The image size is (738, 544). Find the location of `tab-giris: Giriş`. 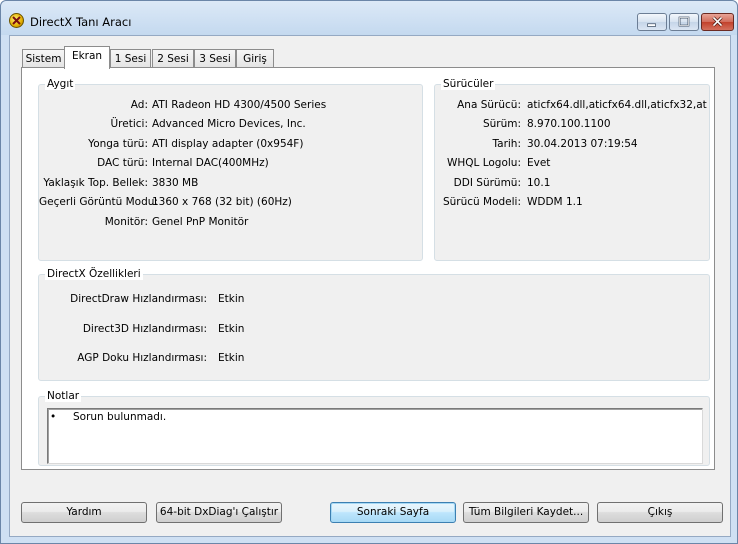

tab-giris: Giriş is located at coordinates (255, 58).